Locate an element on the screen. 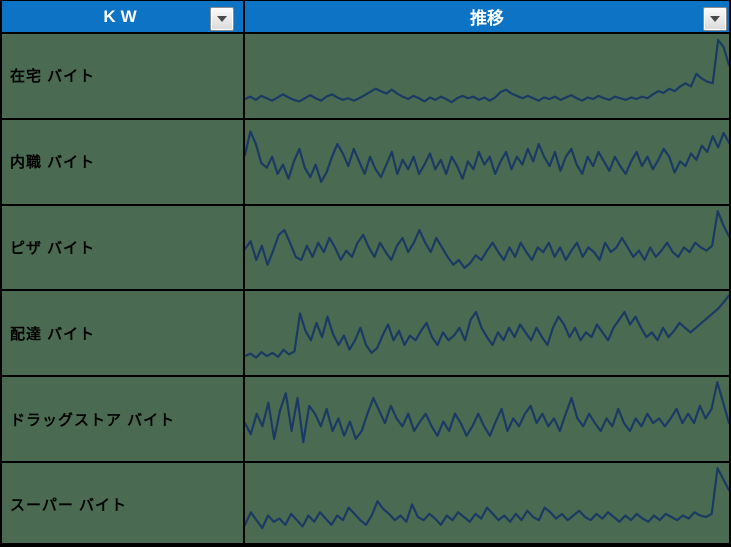 This screenshot has height=547, width=731. keyword-label: 内職 バイト is located at coordinates (53, 163).